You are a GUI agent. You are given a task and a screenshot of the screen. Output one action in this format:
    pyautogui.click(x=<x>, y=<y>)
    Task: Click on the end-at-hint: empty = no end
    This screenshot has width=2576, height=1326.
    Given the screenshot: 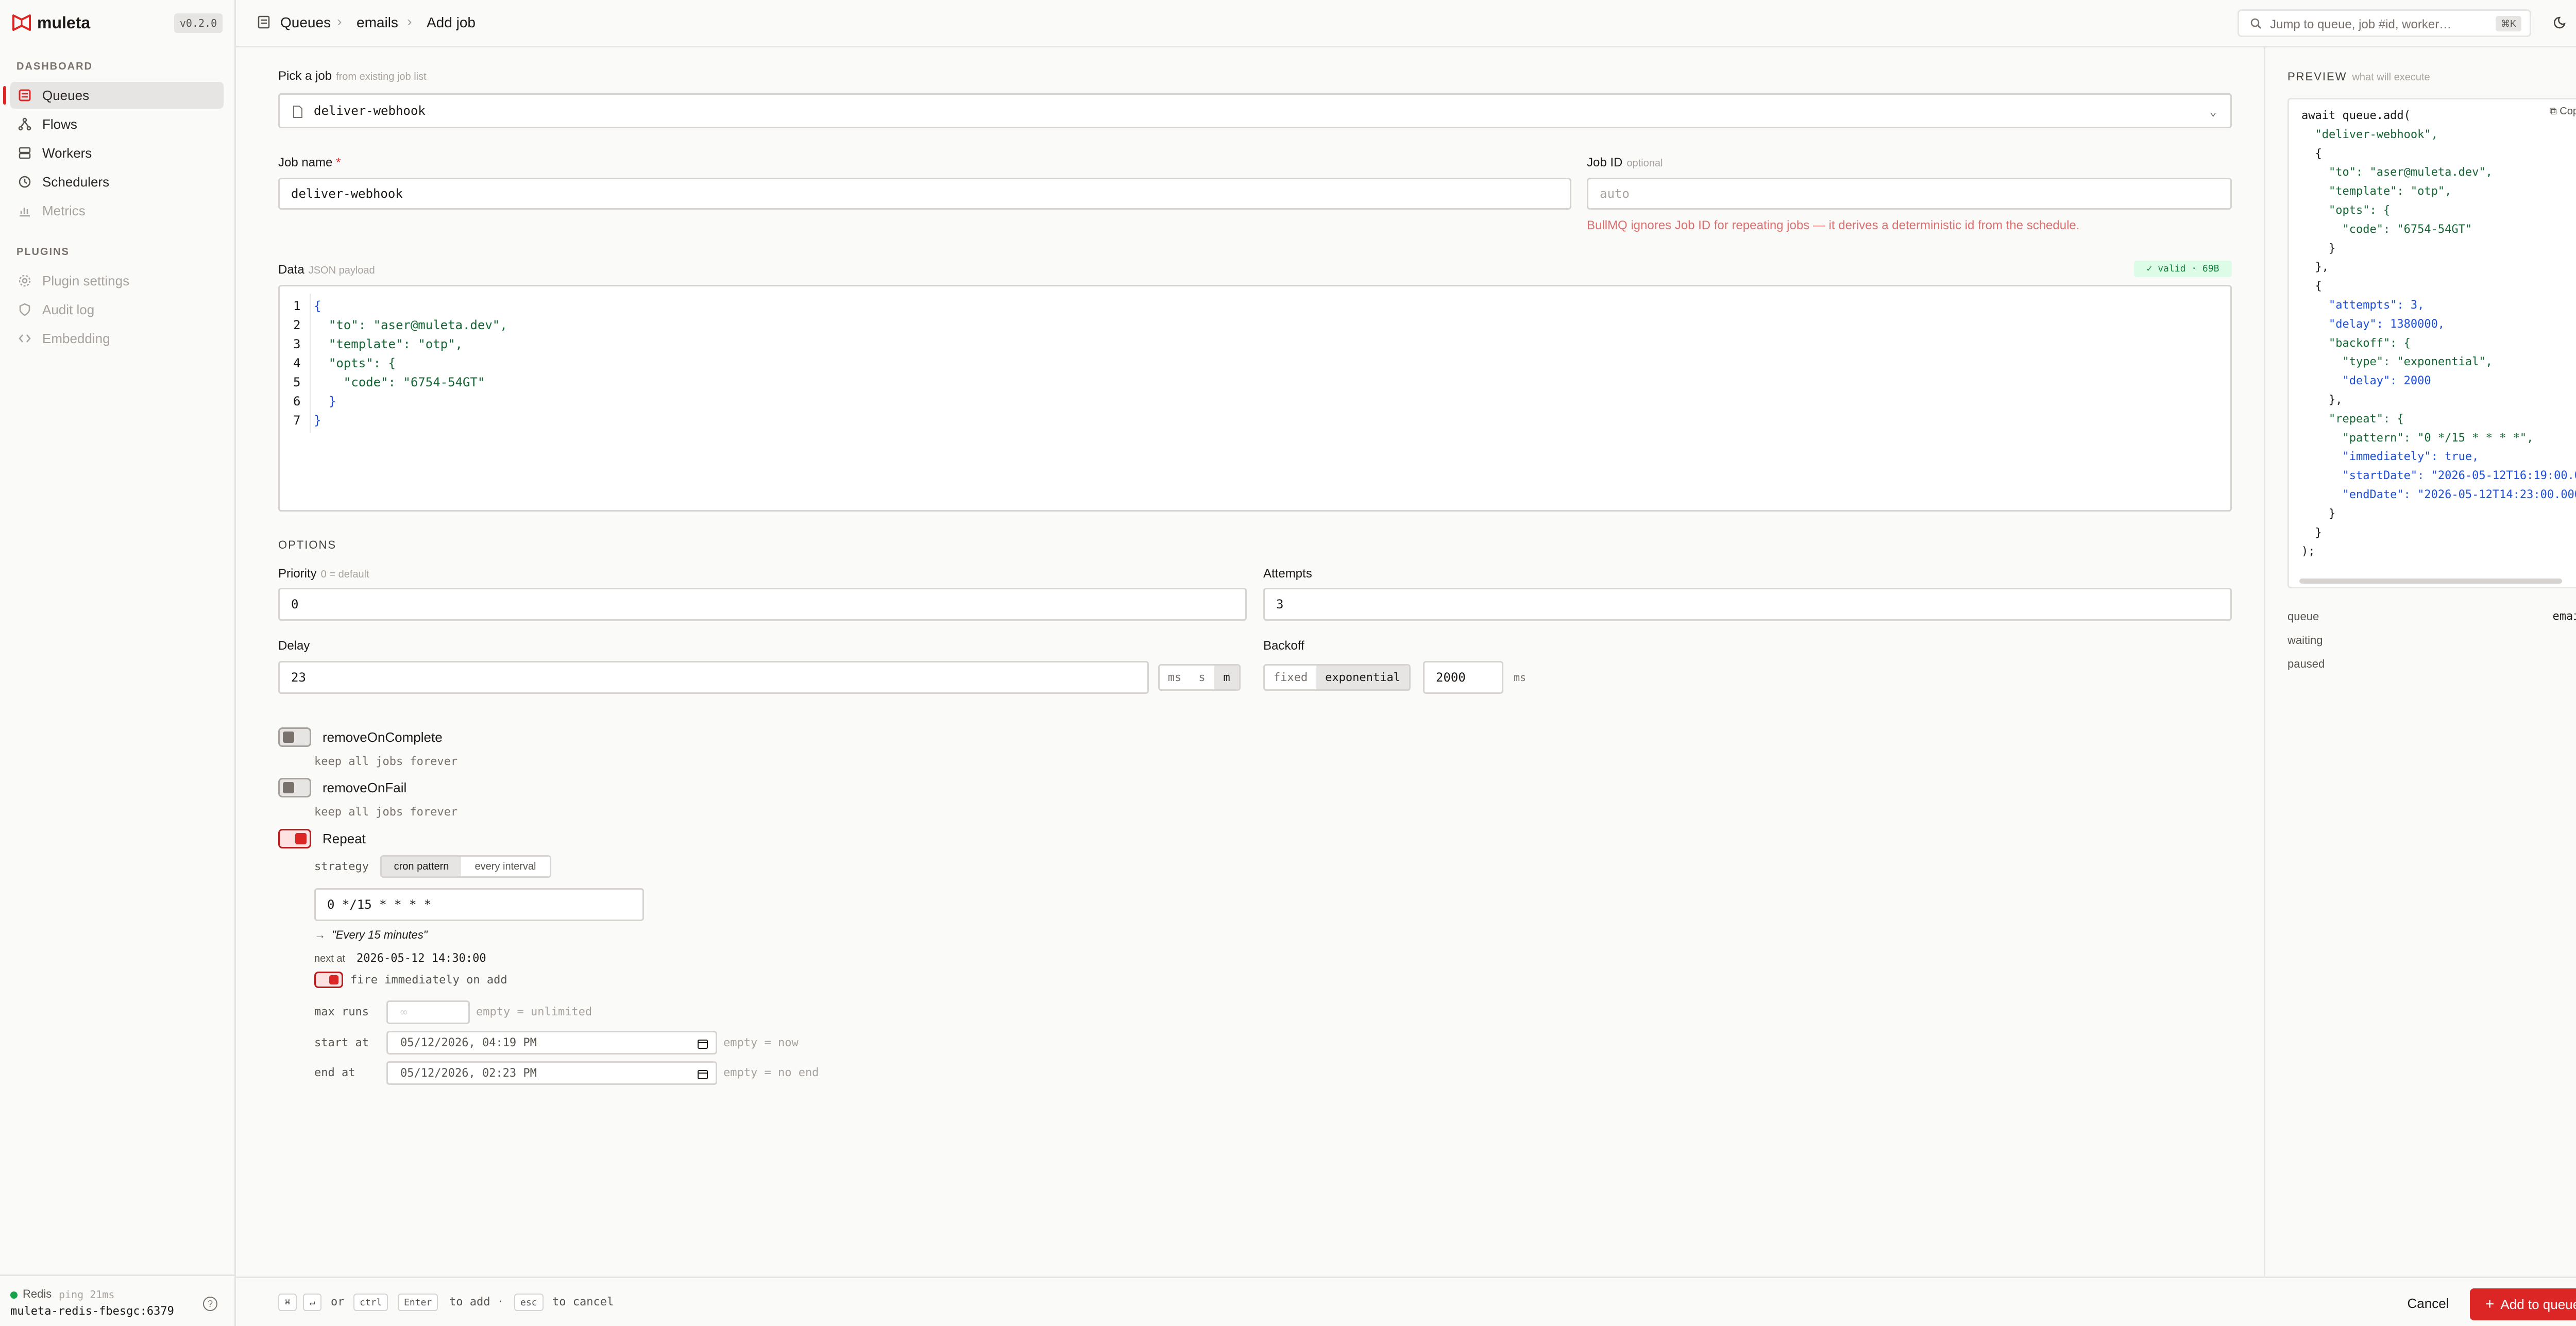 What is the action you would take?
    pyautogui.click(x=771, y=1072)
    